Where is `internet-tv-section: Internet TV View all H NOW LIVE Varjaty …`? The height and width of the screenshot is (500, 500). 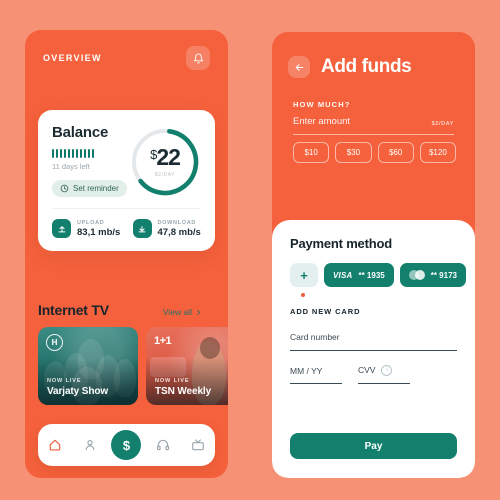
internet-tv-section: Internet TV View all H NOW LIVE Varjaty … is located at coordinates (133, 353).